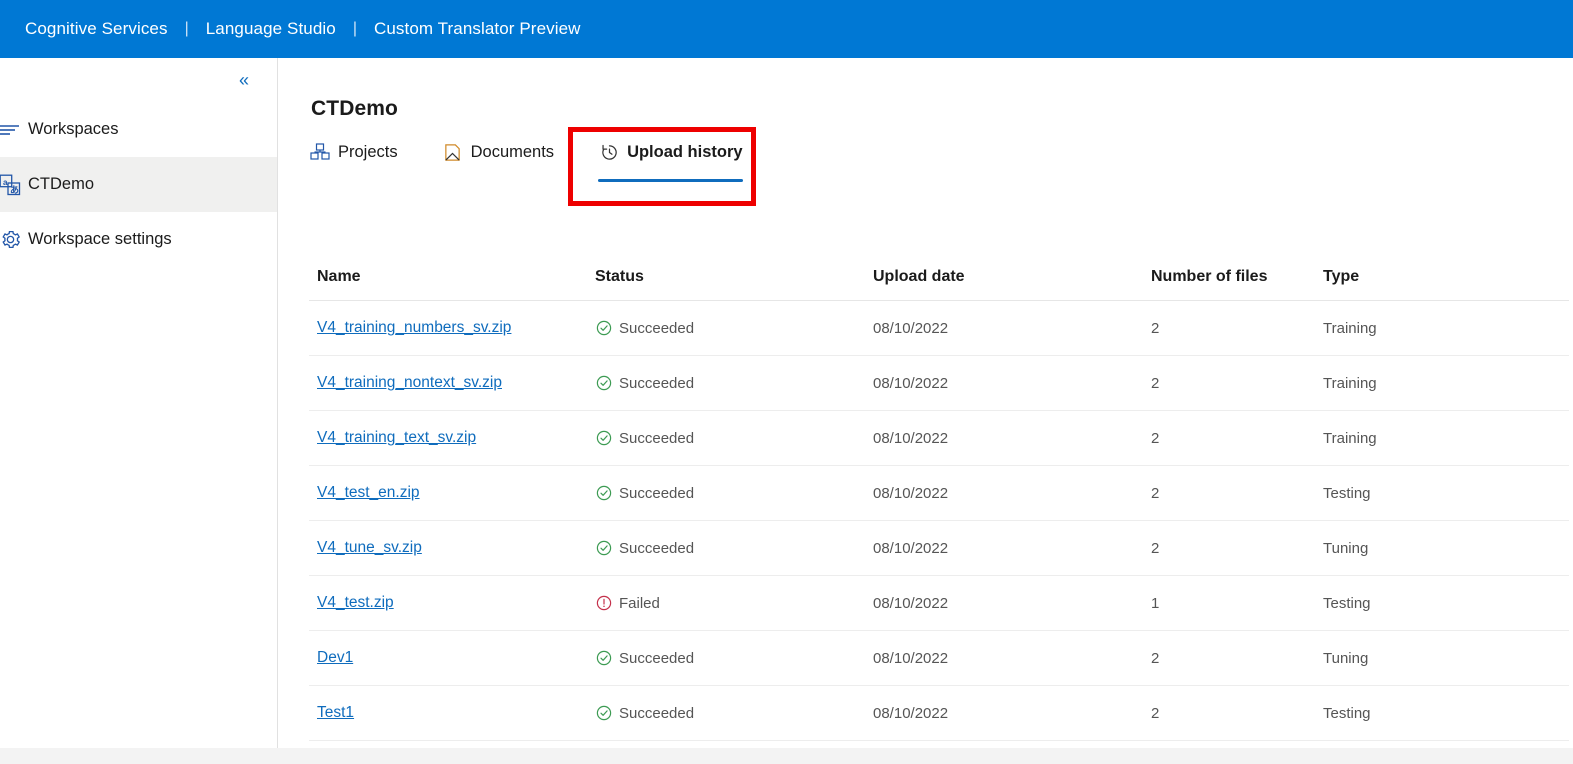 The image size is (1573, 764). I want to click on table-row: V4_tune_sv.zip Succeeded 08/10/2022 2 Tuning, so click(939, 548).